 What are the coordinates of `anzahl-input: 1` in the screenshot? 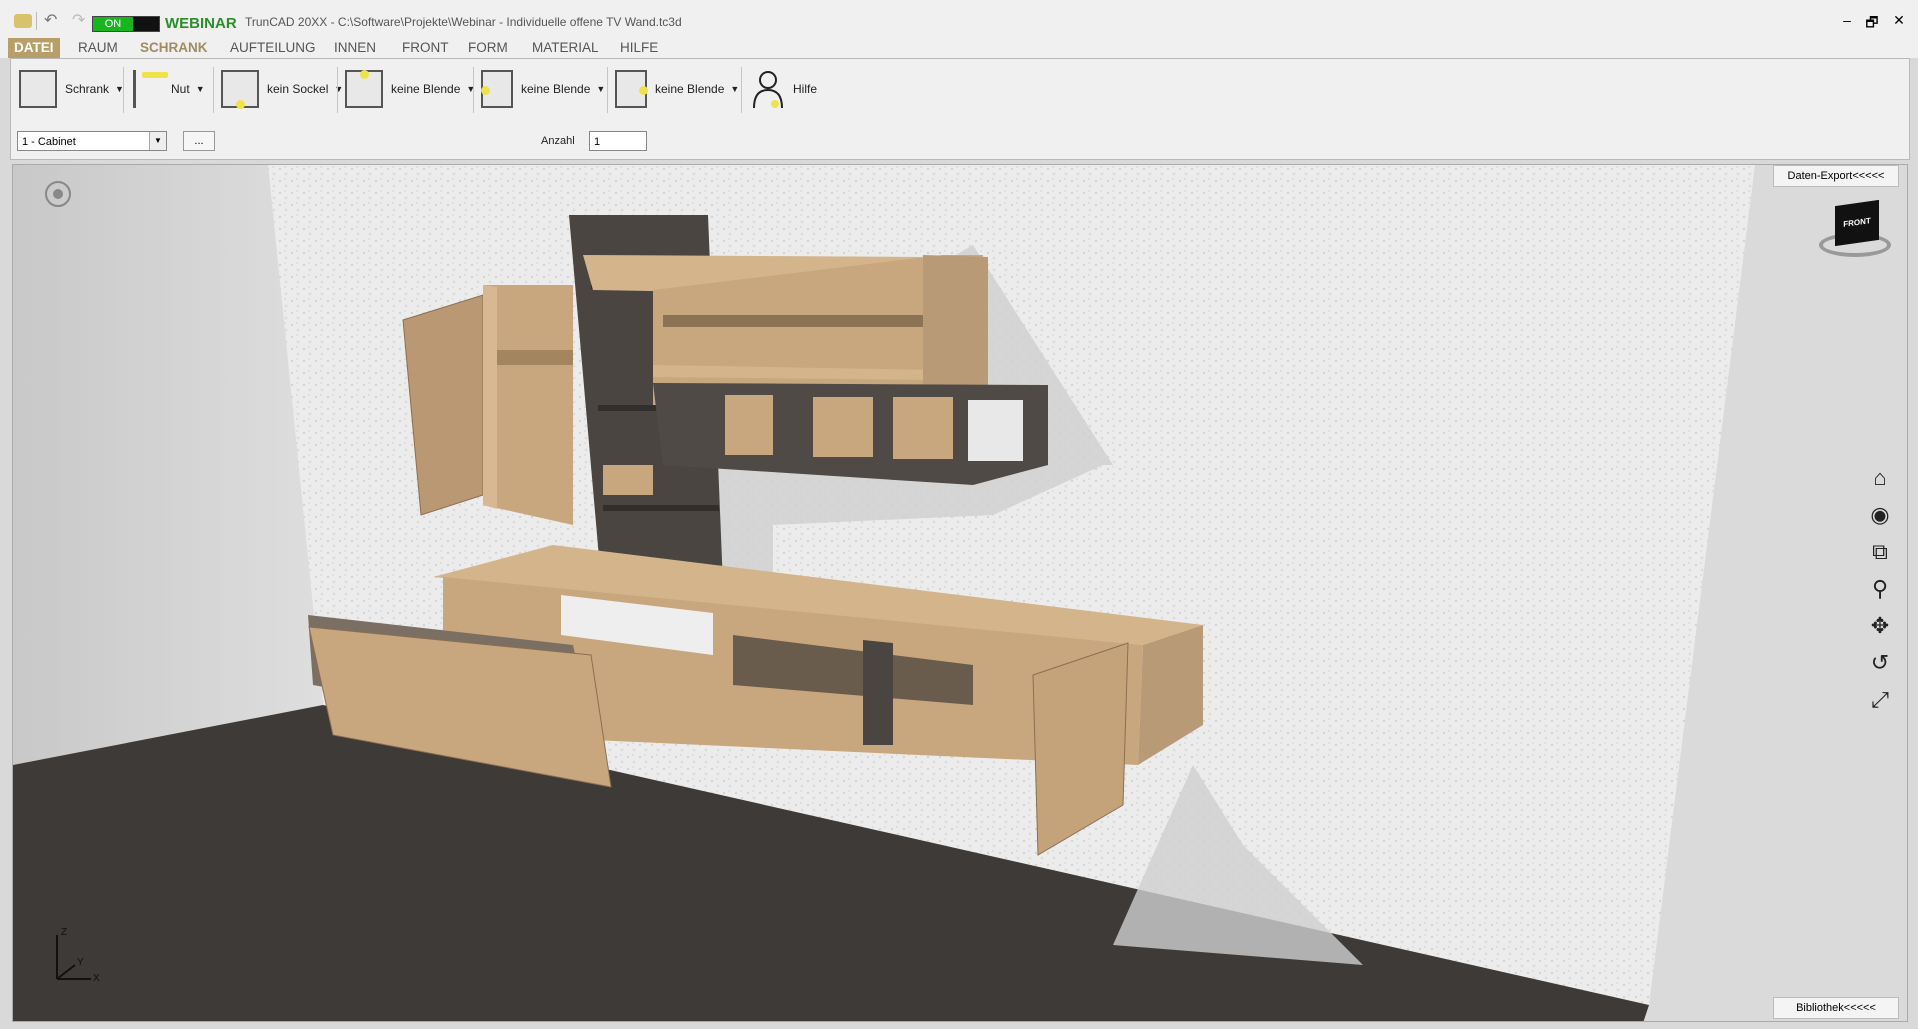 It's located at (618, 141).